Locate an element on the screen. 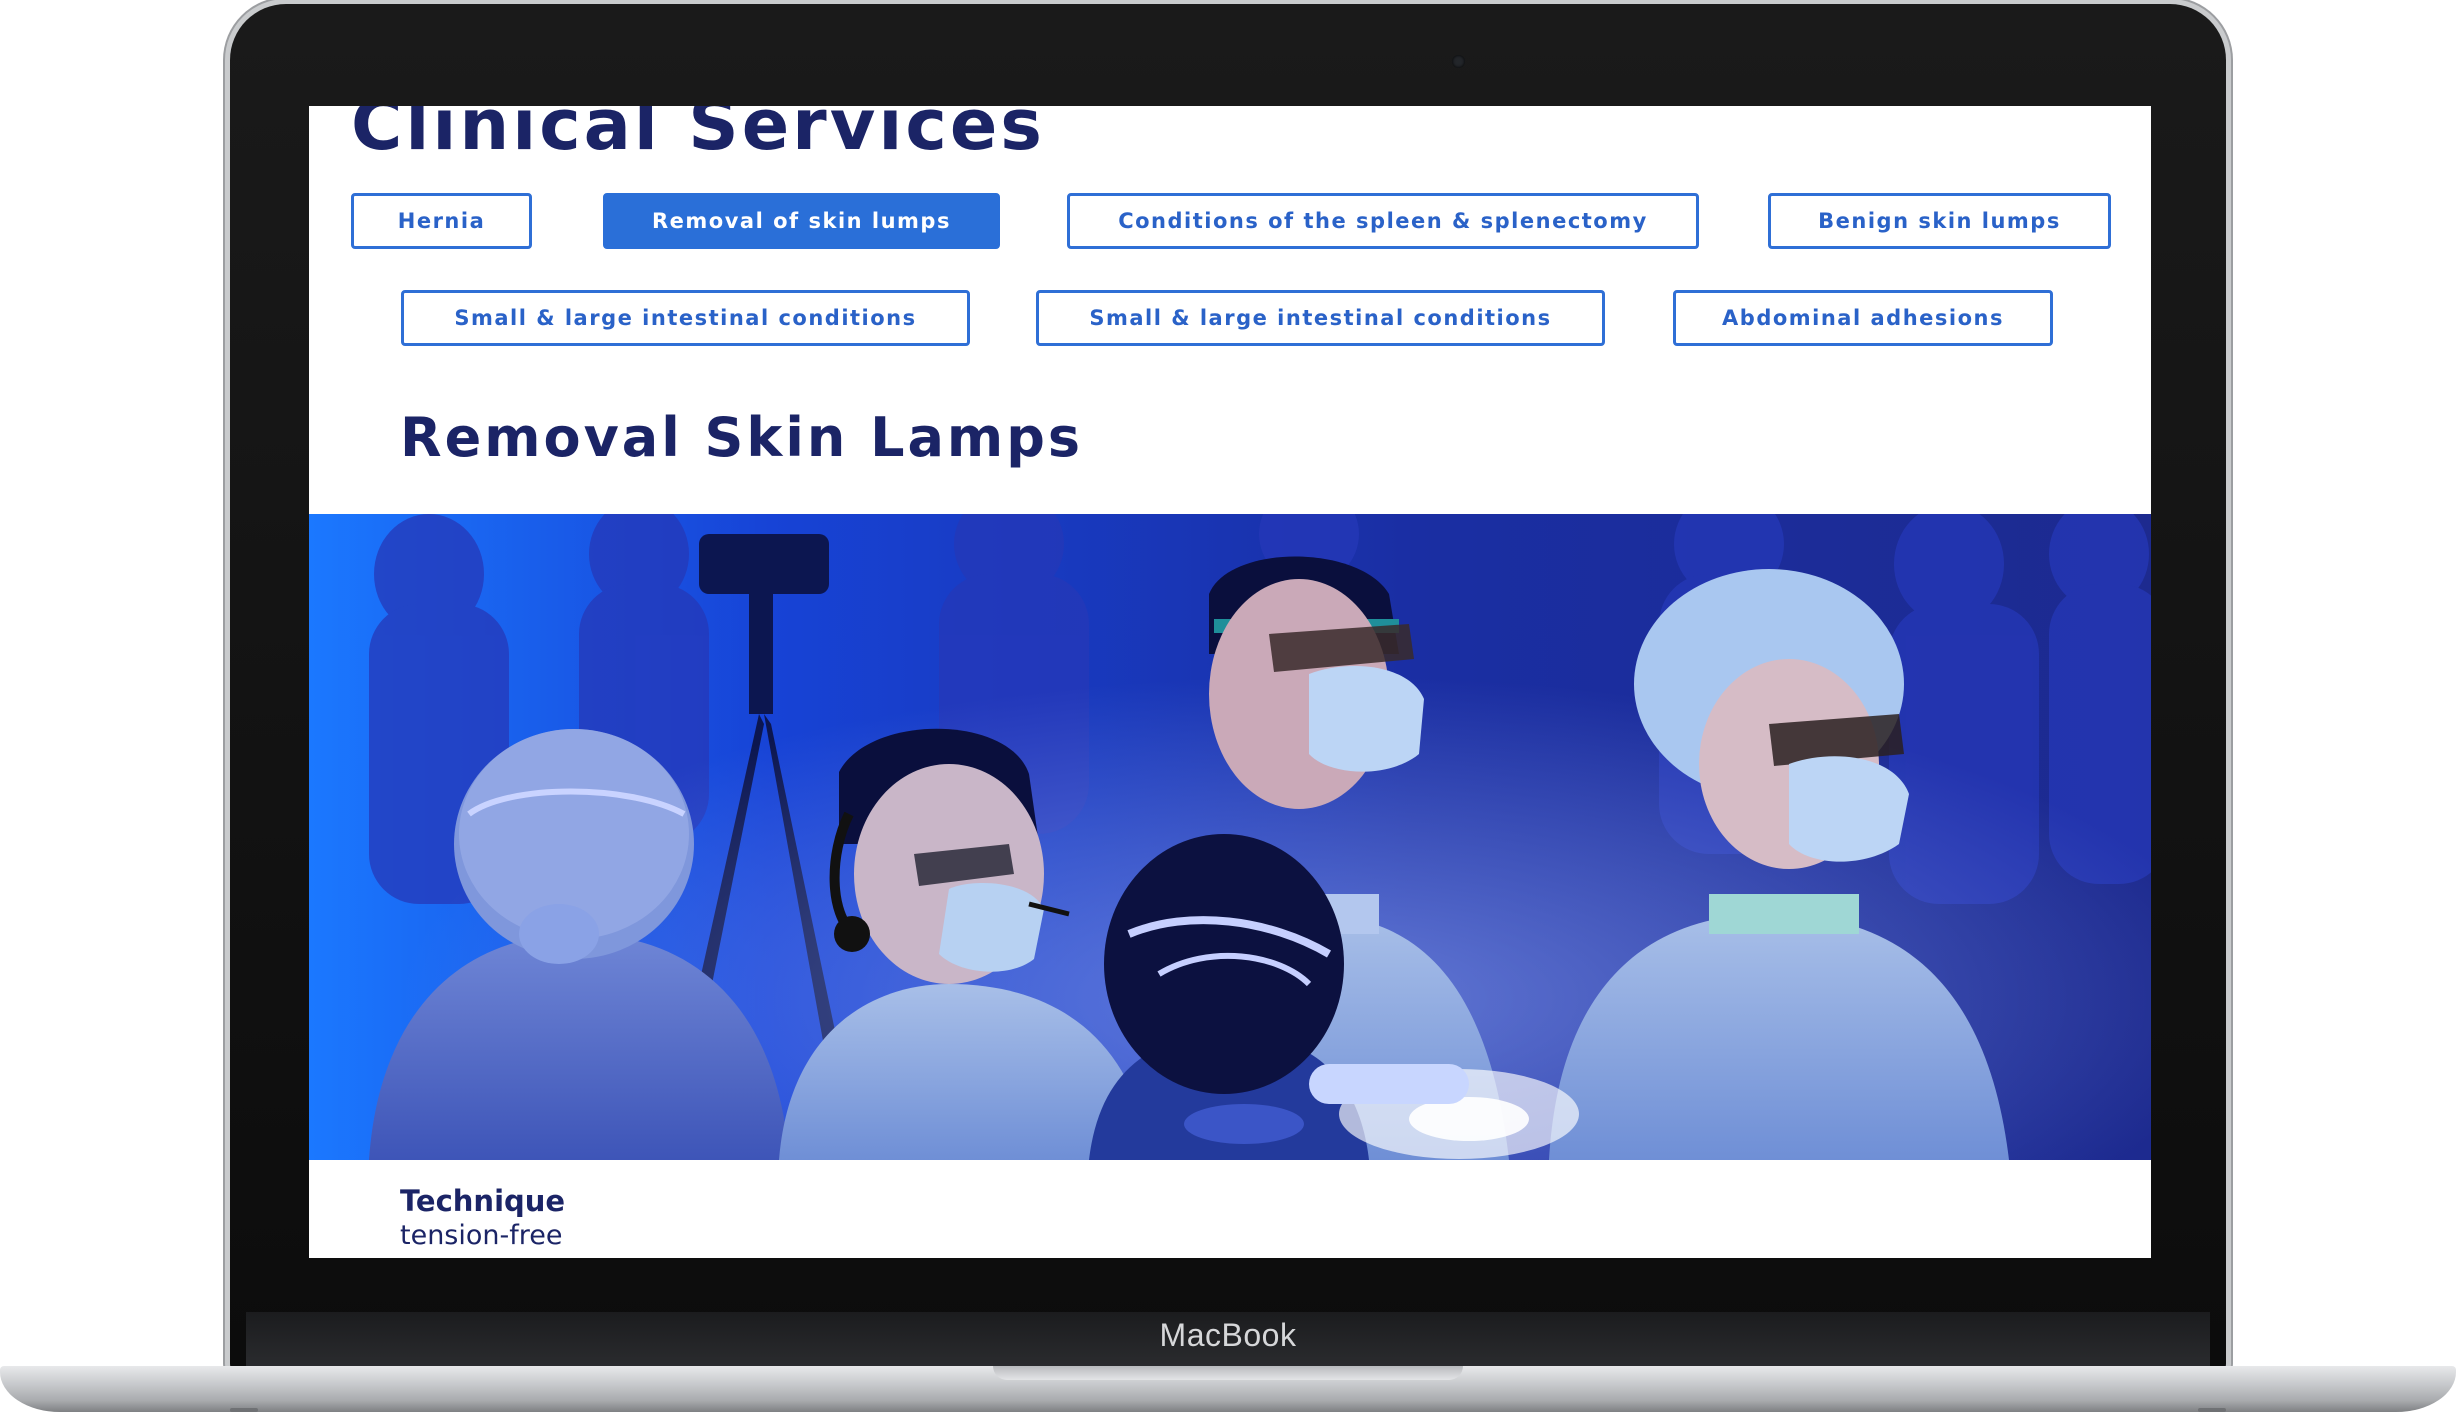 This screenshot has width=2456, height=1420. technique-value: tension-free is located at coordinates (481, 1235).